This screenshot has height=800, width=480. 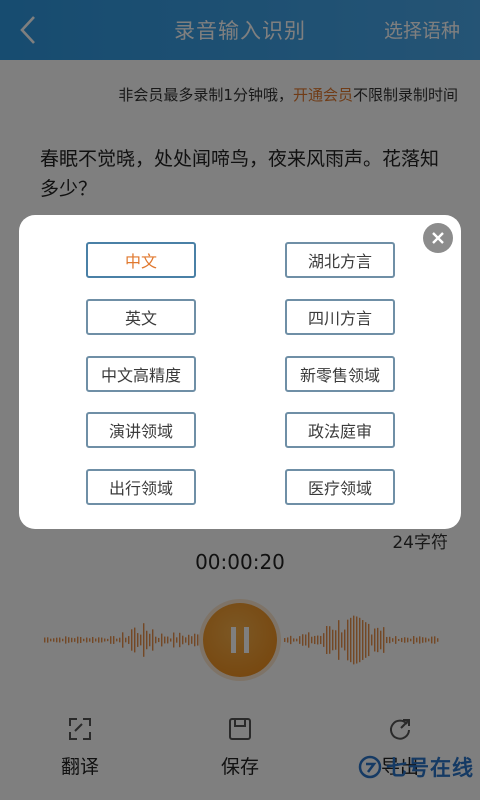 What do you see at coordinates (340, 317) in the screenshot?
I see `language-option: 四川方言` at bounding box center [340, 317].